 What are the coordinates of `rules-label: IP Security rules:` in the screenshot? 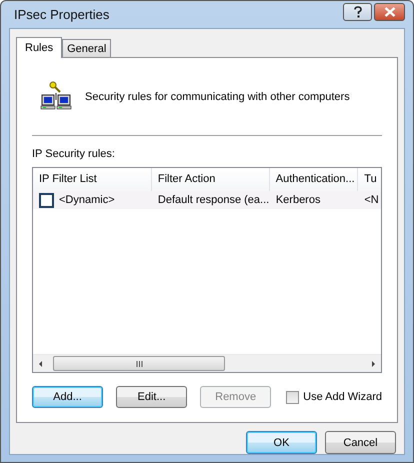 It's located at (74, 154).